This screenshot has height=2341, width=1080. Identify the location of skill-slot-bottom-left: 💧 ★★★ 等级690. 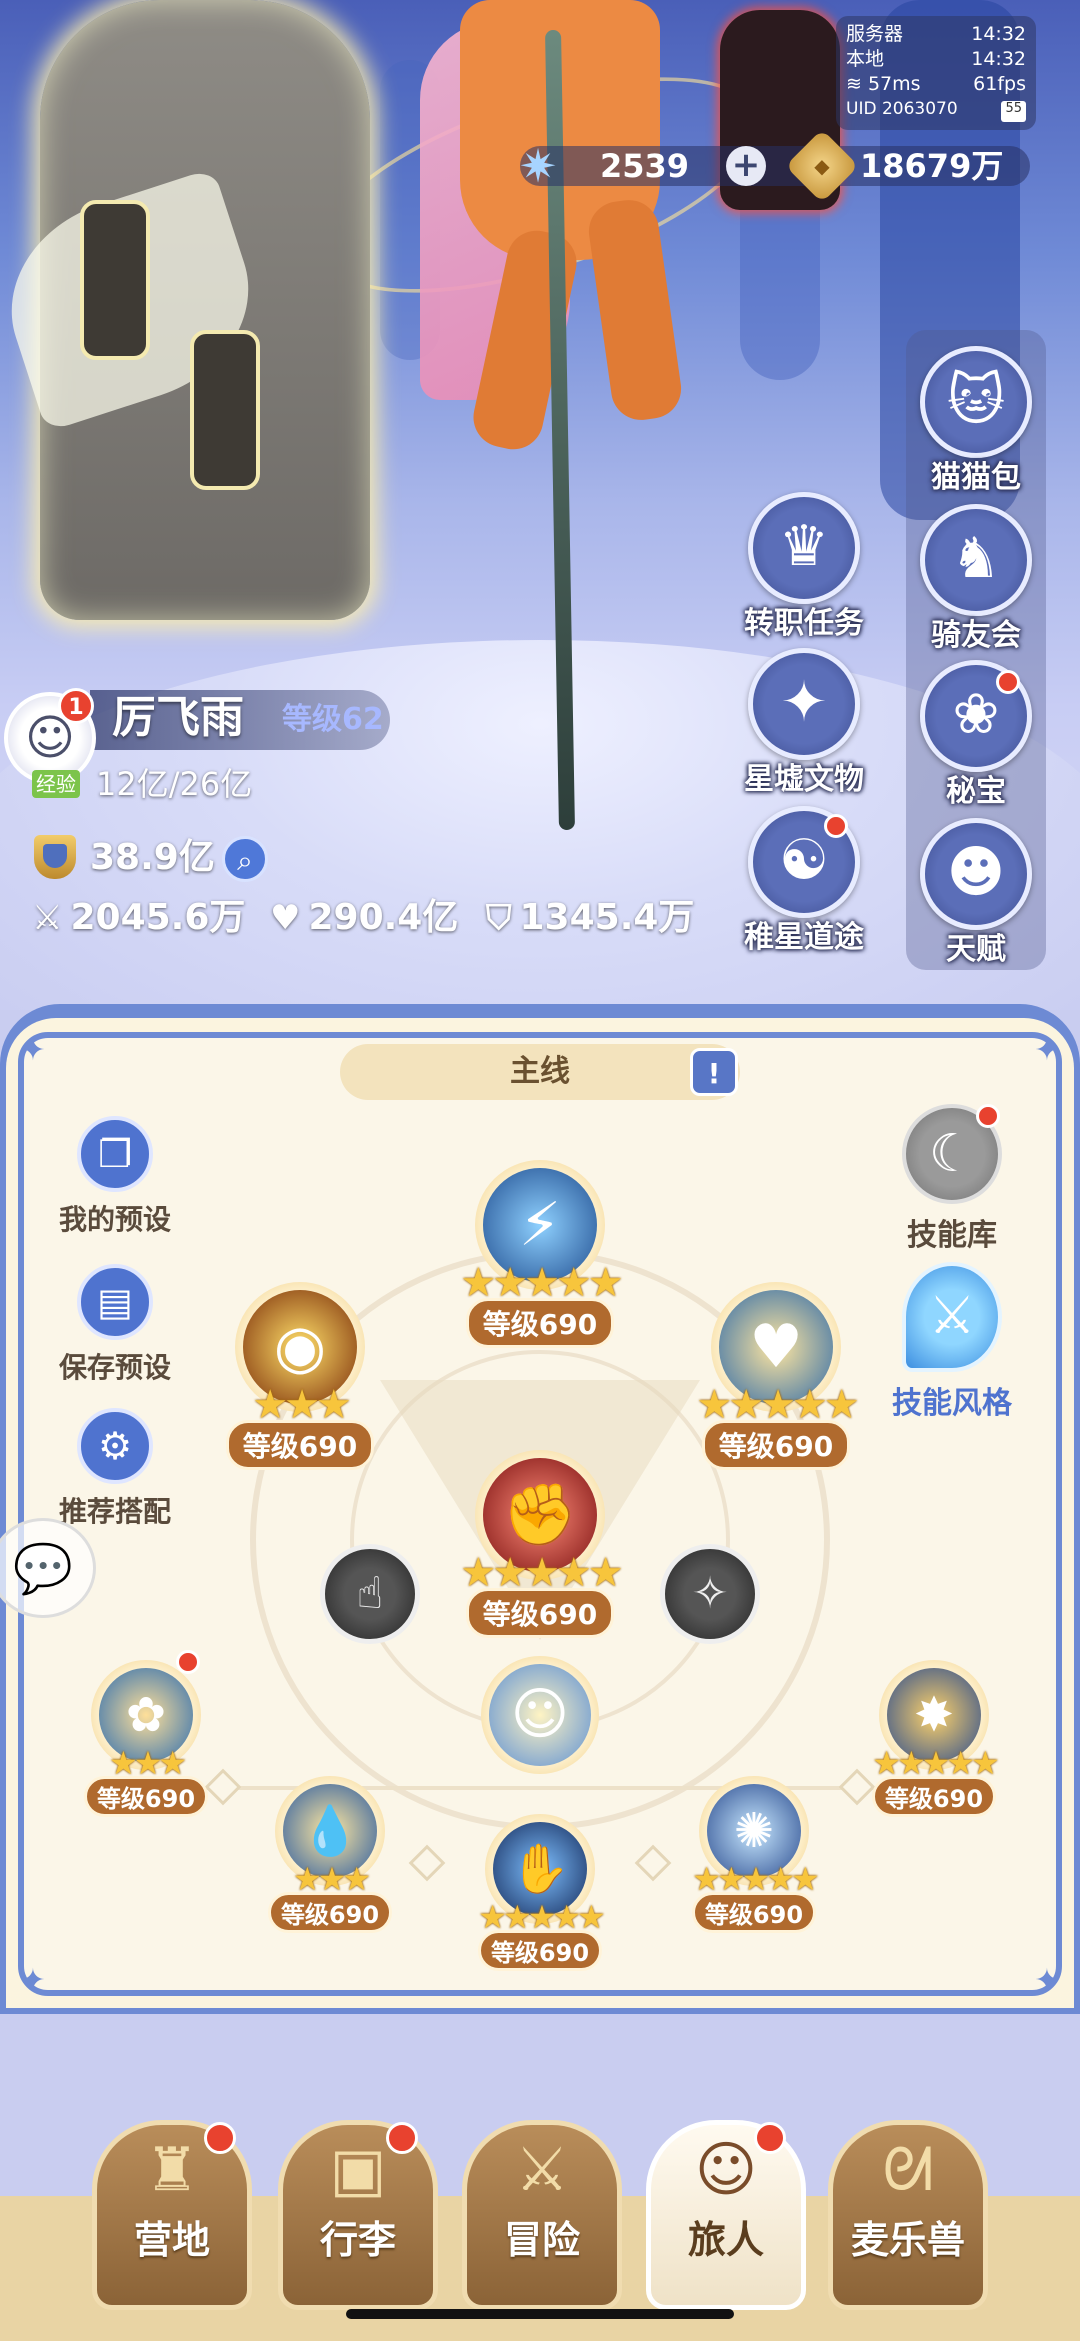
(330, 1854).